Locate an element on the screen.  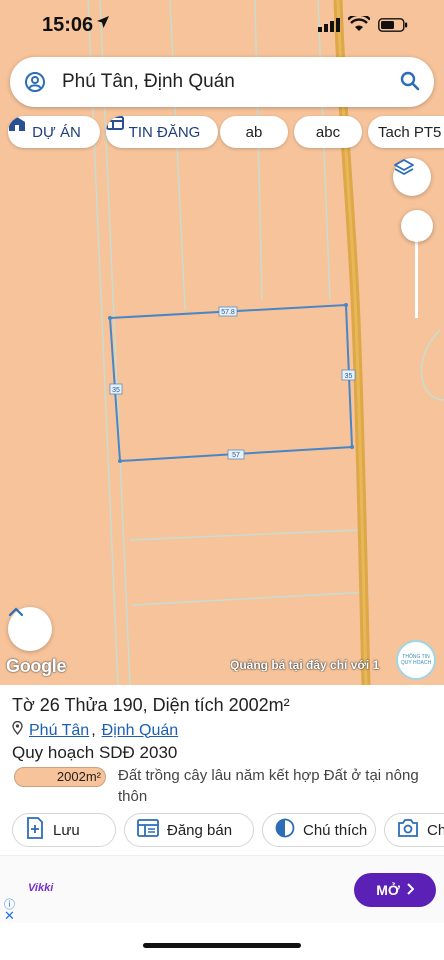
chip-ab: ab is located at coordinates (254, 132).